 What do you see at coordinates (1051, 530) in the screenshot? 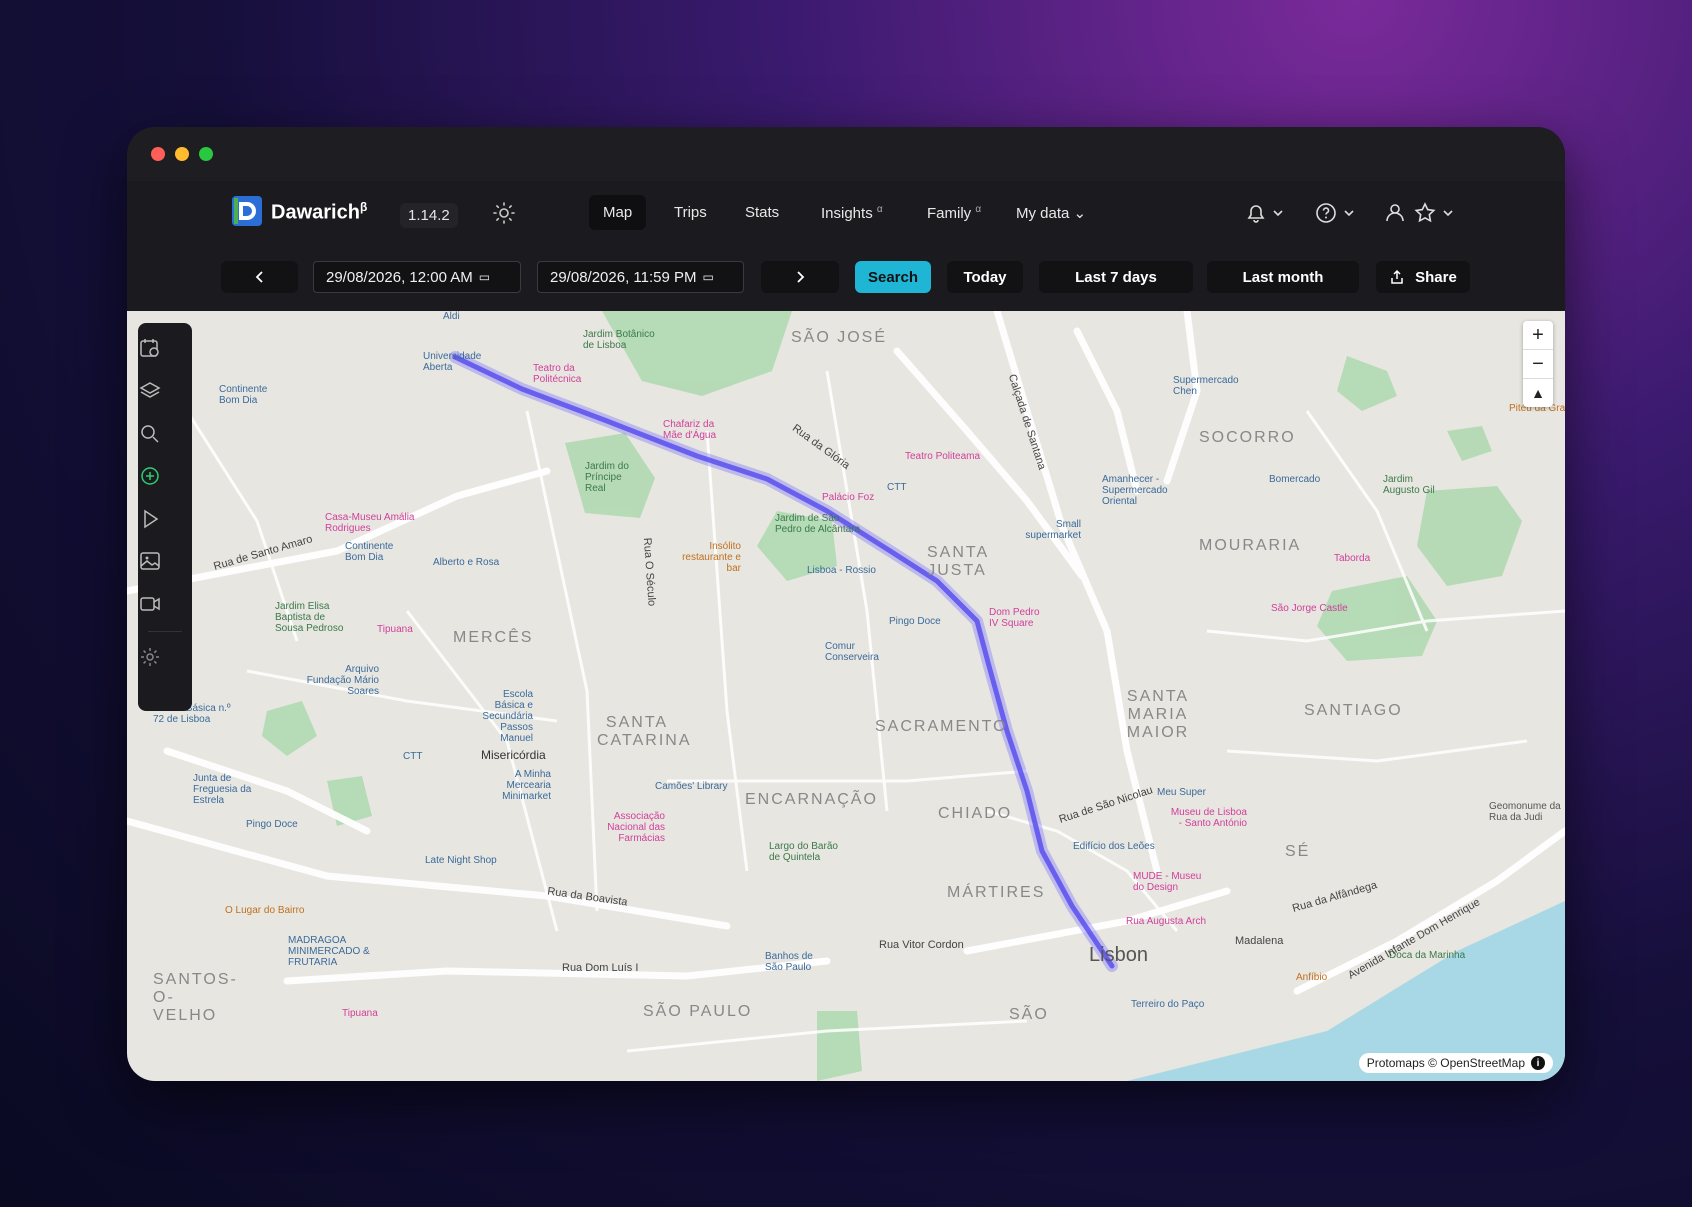
I see `poi-small-supermarket: Small supermarket` at bounding box center [1051, 530].